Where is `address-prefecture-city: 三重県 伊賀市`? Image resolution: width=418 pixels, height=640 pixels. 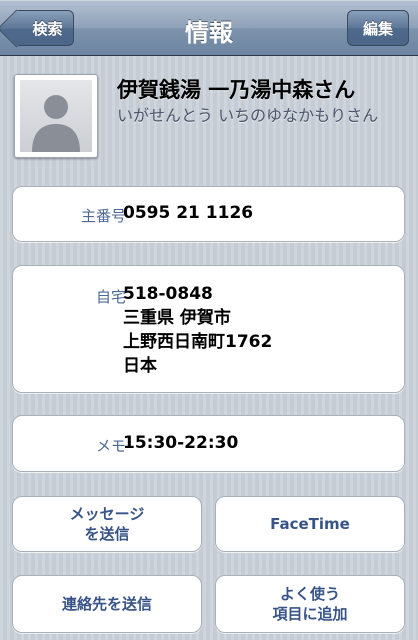 address-prefecture-city: 三重県 伊賀市 is located at coordinates (177, 318).